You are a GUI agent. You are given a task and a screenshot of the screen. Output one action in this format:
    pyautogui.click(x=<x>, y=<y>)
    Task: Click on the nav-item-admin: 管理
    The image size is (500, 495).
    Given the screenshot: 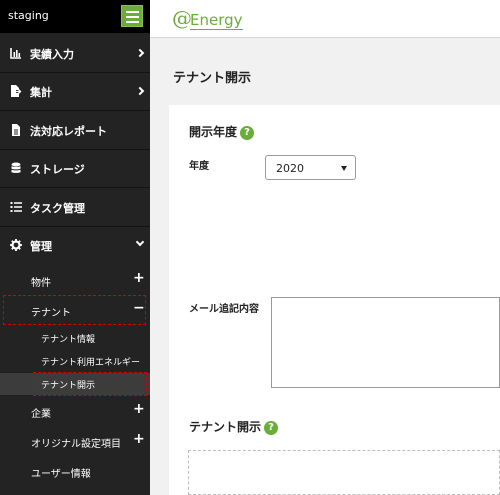 What is the action you would take?
    pyautogui.click(x=75, y=246)
    